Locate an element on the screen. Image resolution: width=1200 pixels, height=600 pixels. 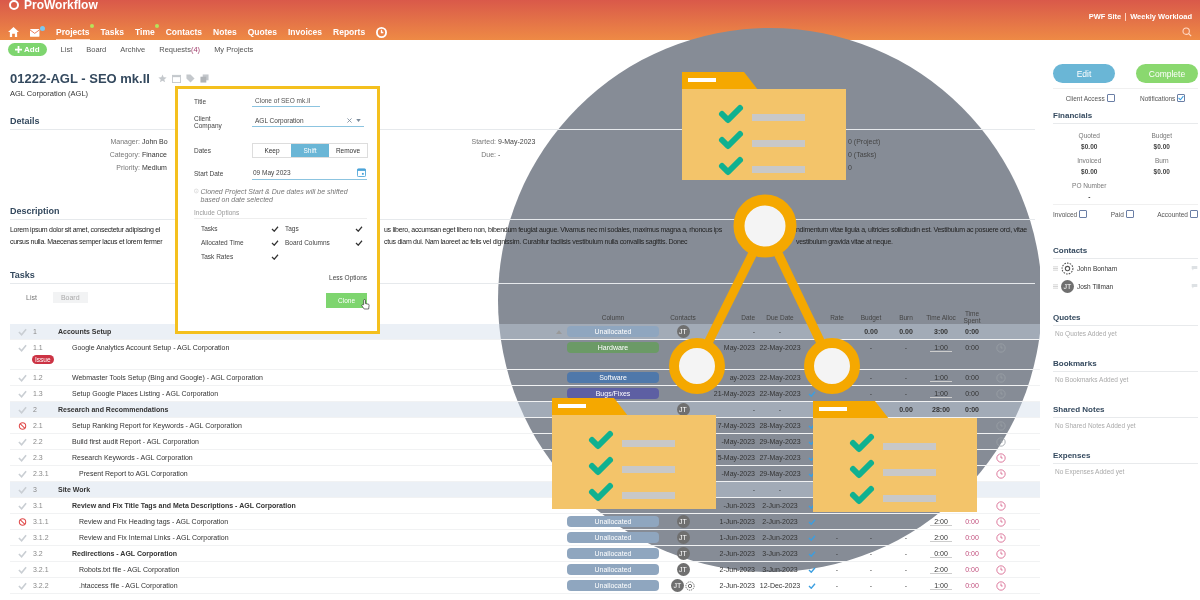
star-icon is located at coordinates (162, 78).